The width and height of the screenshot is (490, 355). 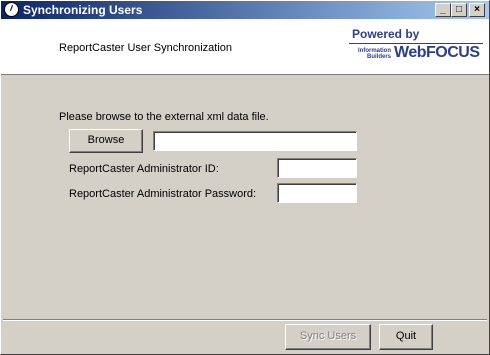 What do you see at coordinates (11, 9) in the screenshot?
I see `clock-icon` at bounding box center [11, 9].